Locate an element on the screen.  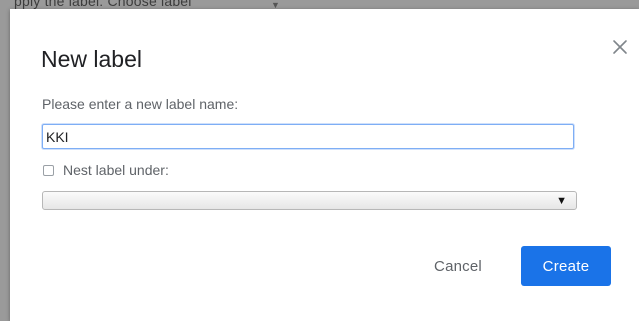
nest-label-text: Nest label under: is located at coordinates (116, 170).